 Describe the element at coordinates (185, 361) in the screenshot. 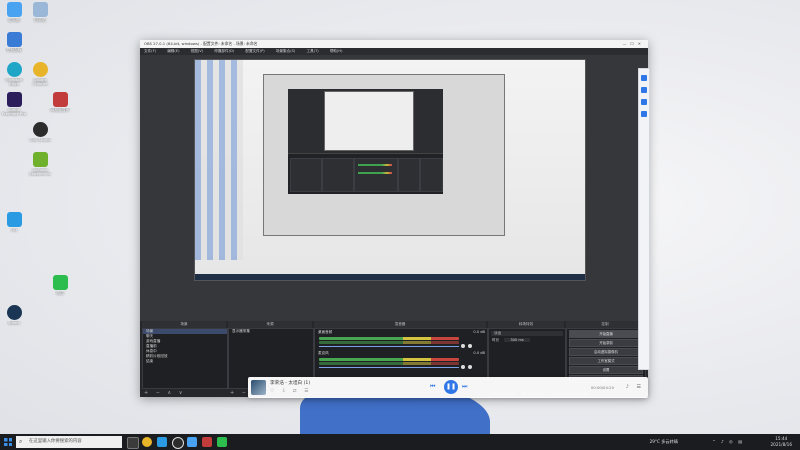

I see `scene-item: 结束` at that location.